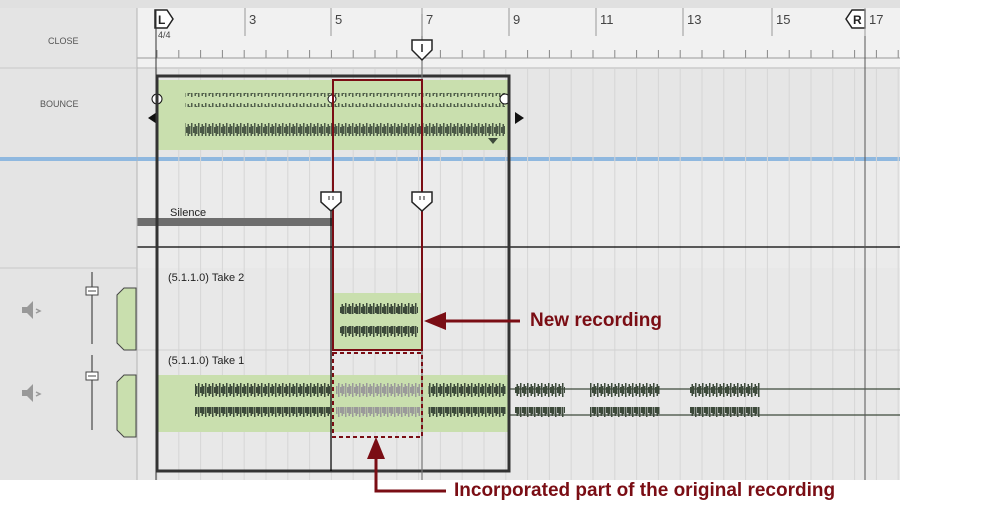  I want to click on bar-number: 3, so click(252, 19).